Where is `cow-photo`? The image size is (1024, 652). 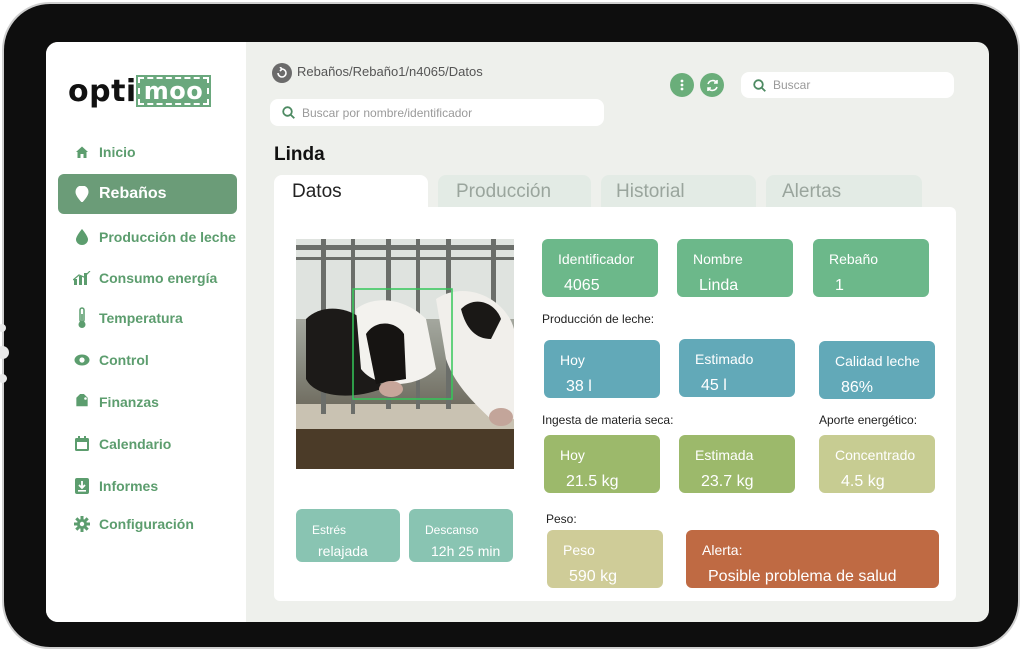
cow-photo is located at coordinates (405, 354).